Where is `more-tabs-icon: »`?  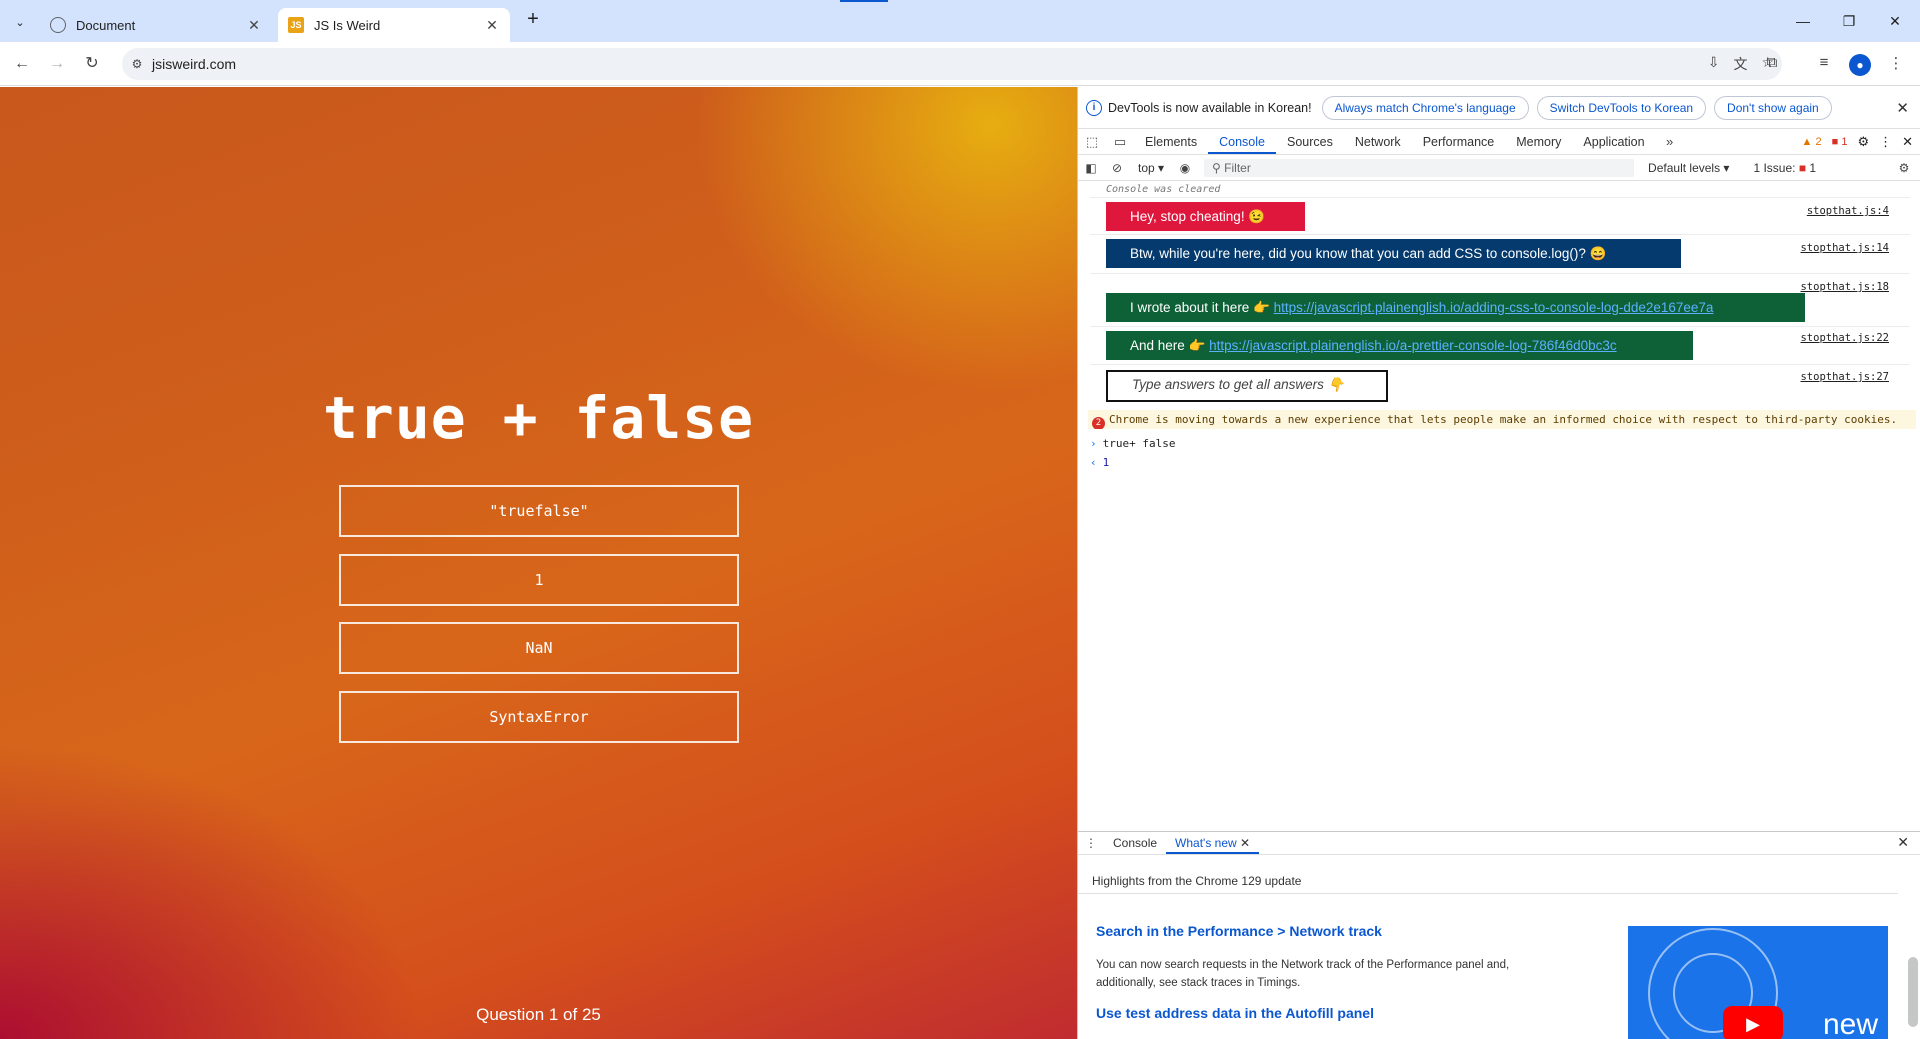
more-tabs-icon: » is located at coordinates (1670, 141).